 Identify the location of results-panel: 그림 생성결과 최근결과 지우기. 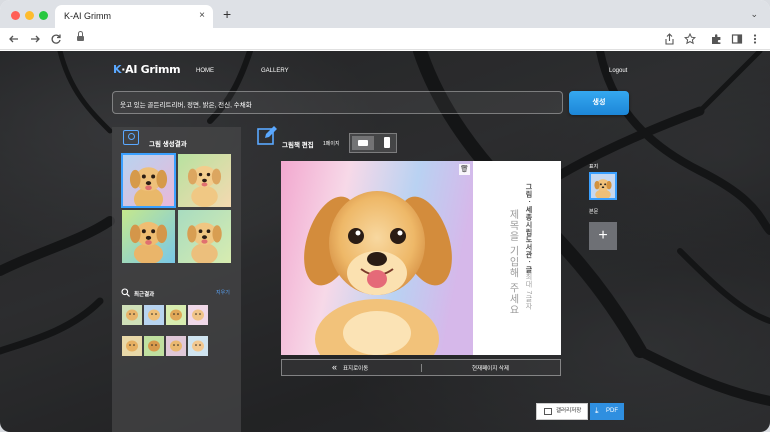
(176, 279).